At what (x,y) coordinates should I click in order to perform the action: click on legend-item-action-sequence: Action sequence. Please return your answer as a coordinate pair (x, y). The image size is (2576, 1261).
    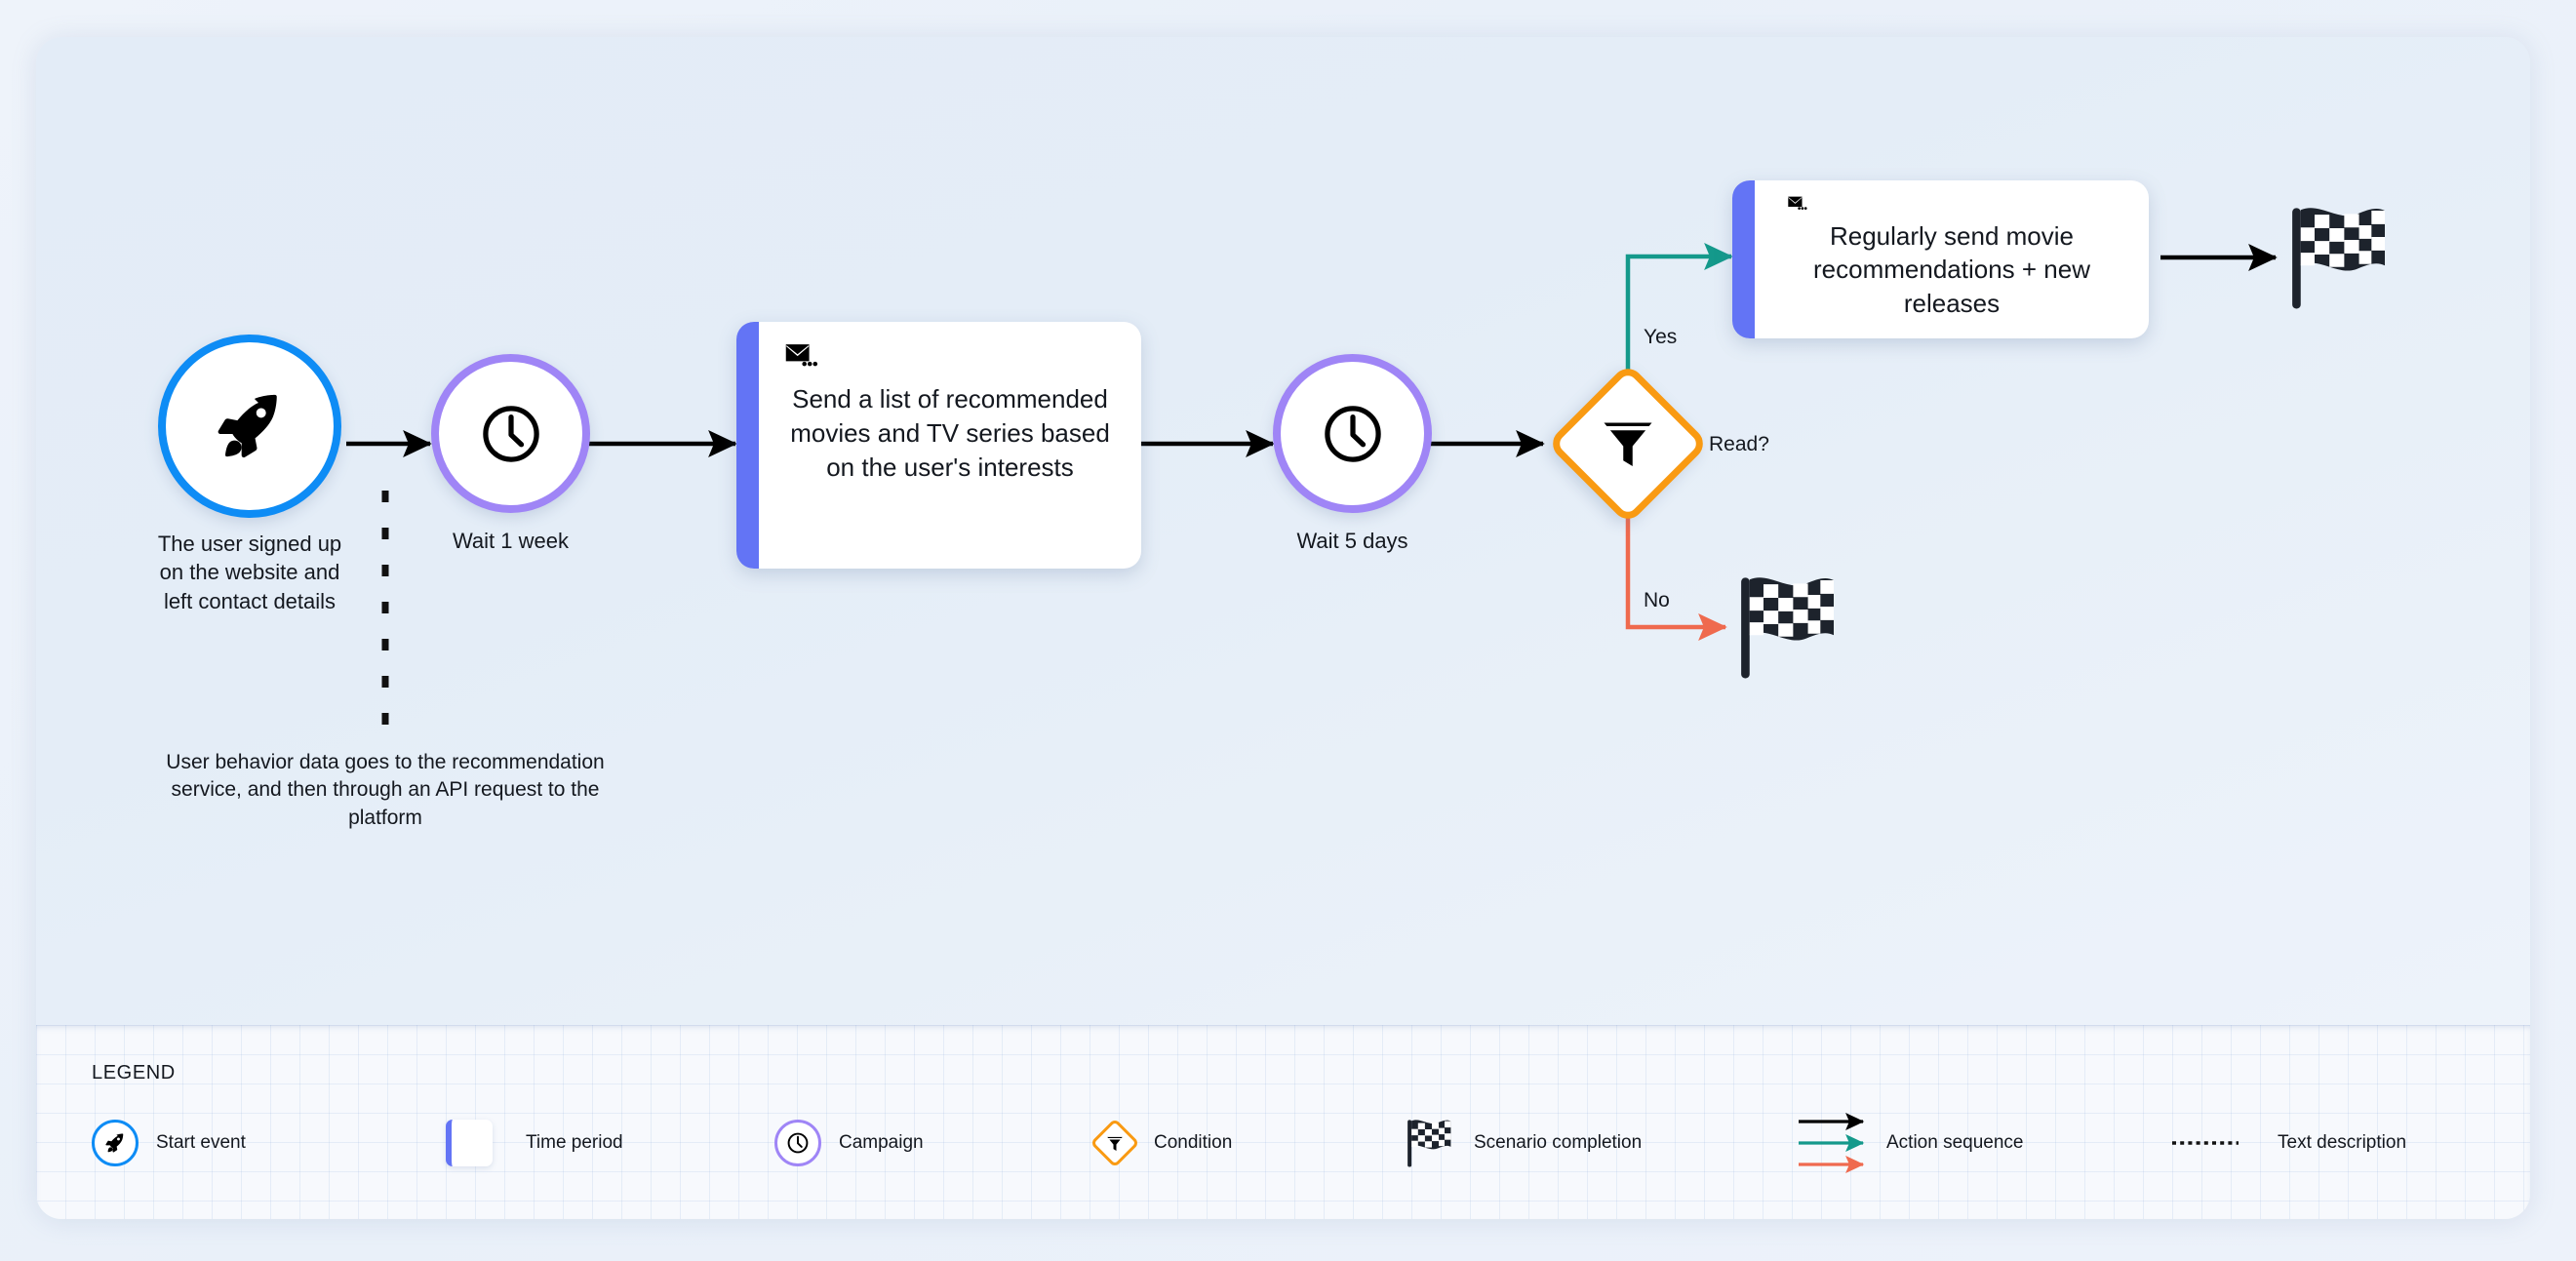
    Looking at the image, I should click on (1910, 1143).